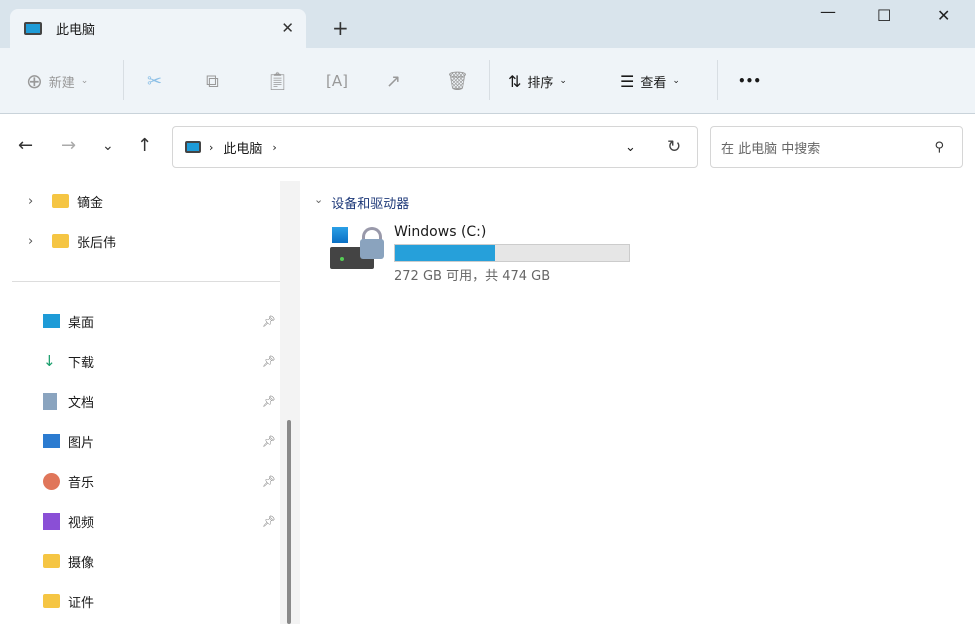 Image resolution: width=975 pixels, height=624 pixels. Describe the element at coordinates (51, 321) in the screenshot. I see `desktop-icon` at that location.